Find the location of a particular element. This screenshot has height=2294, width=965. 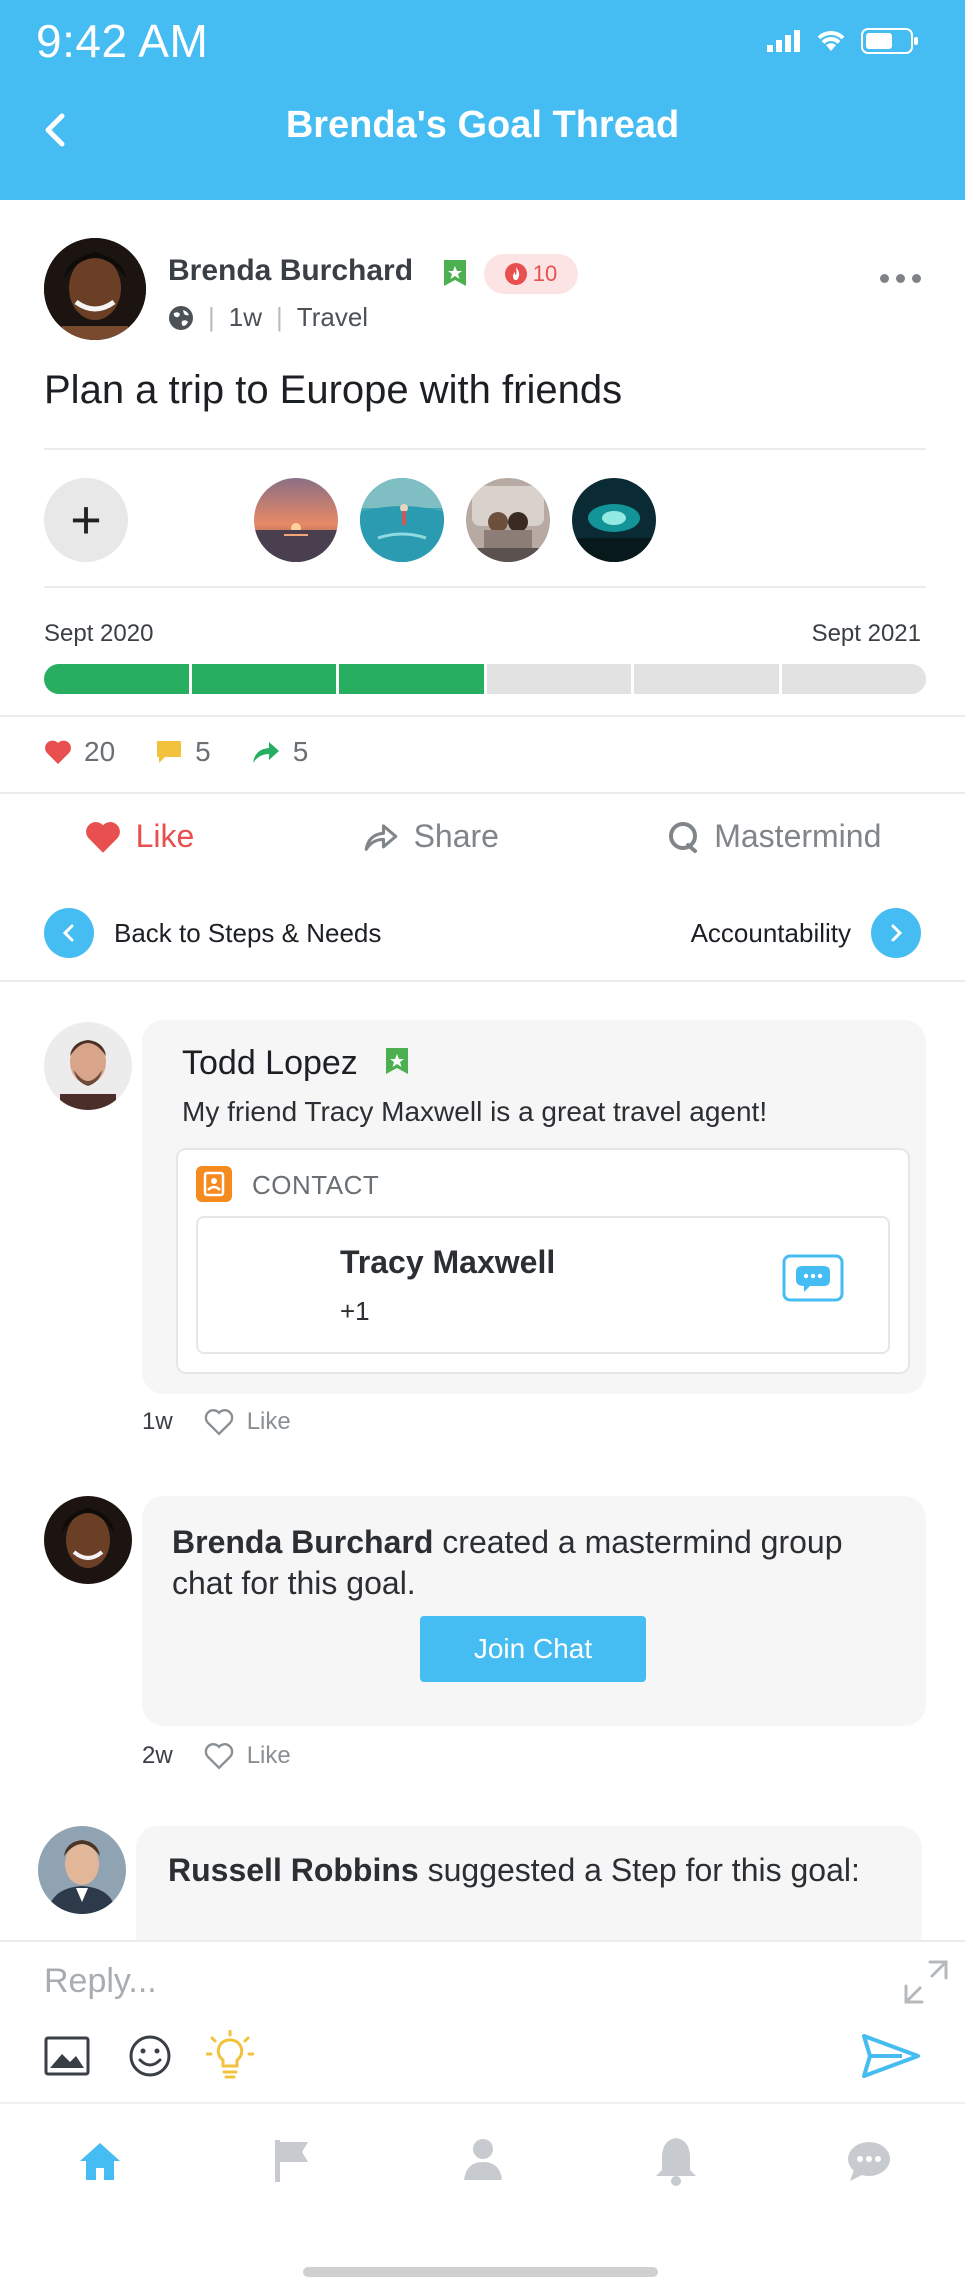

shares-count: 5 is located at coordinates (300, 751).